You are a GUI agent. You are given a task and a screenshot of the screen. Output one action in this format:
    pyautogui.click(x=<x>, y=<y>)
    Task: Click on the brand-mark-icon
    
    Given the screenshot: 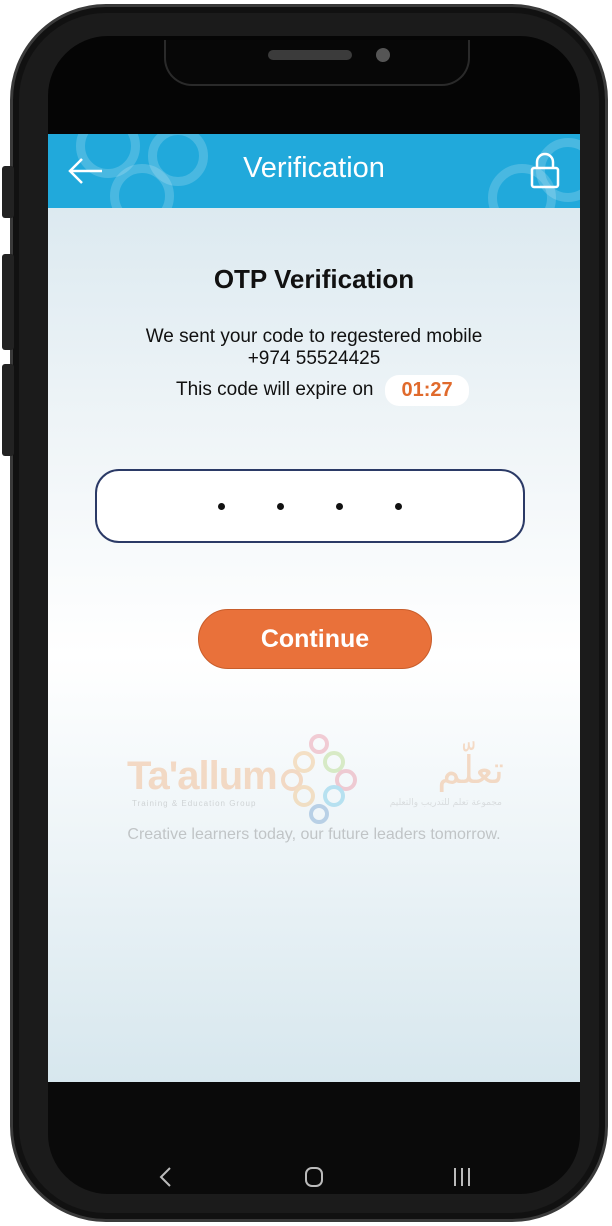 What is the action you would take?
    pyautogui.click(x=319, y=779)
    